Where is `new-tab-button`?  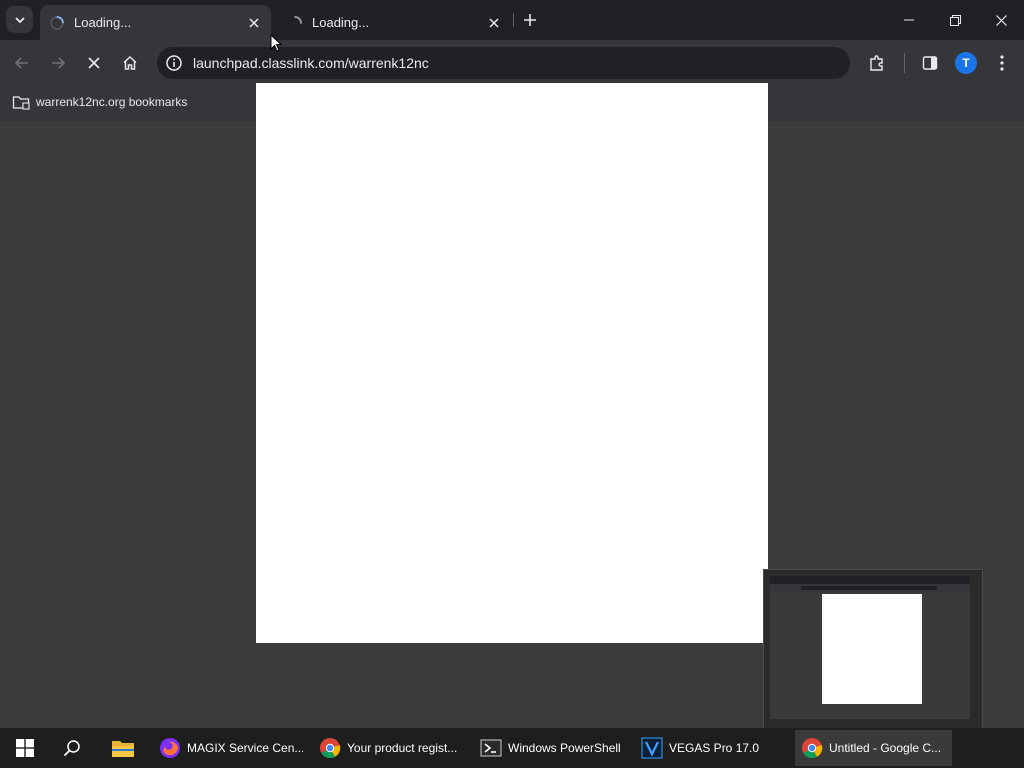
new-tab-button is located at coordinates (530, 20).